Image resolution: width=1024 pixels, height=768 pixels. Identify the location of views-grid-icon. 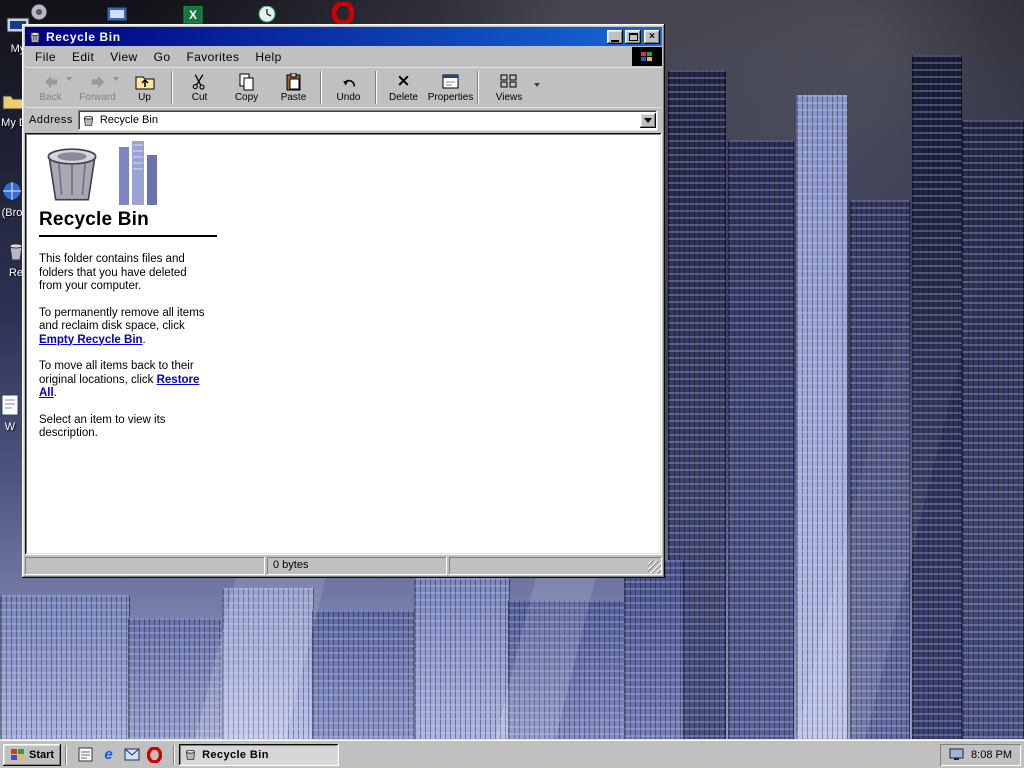
(509, 81).